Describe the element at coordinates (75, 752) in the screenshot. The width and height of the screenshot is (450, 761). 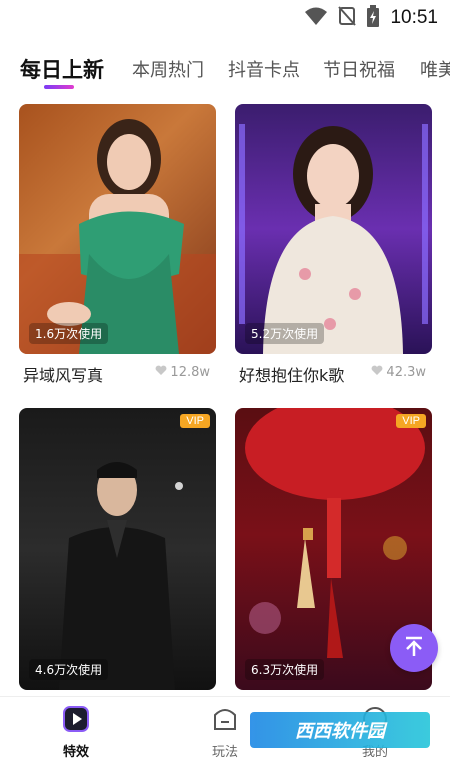
I see `nav-effects-label: 特效` at that location.